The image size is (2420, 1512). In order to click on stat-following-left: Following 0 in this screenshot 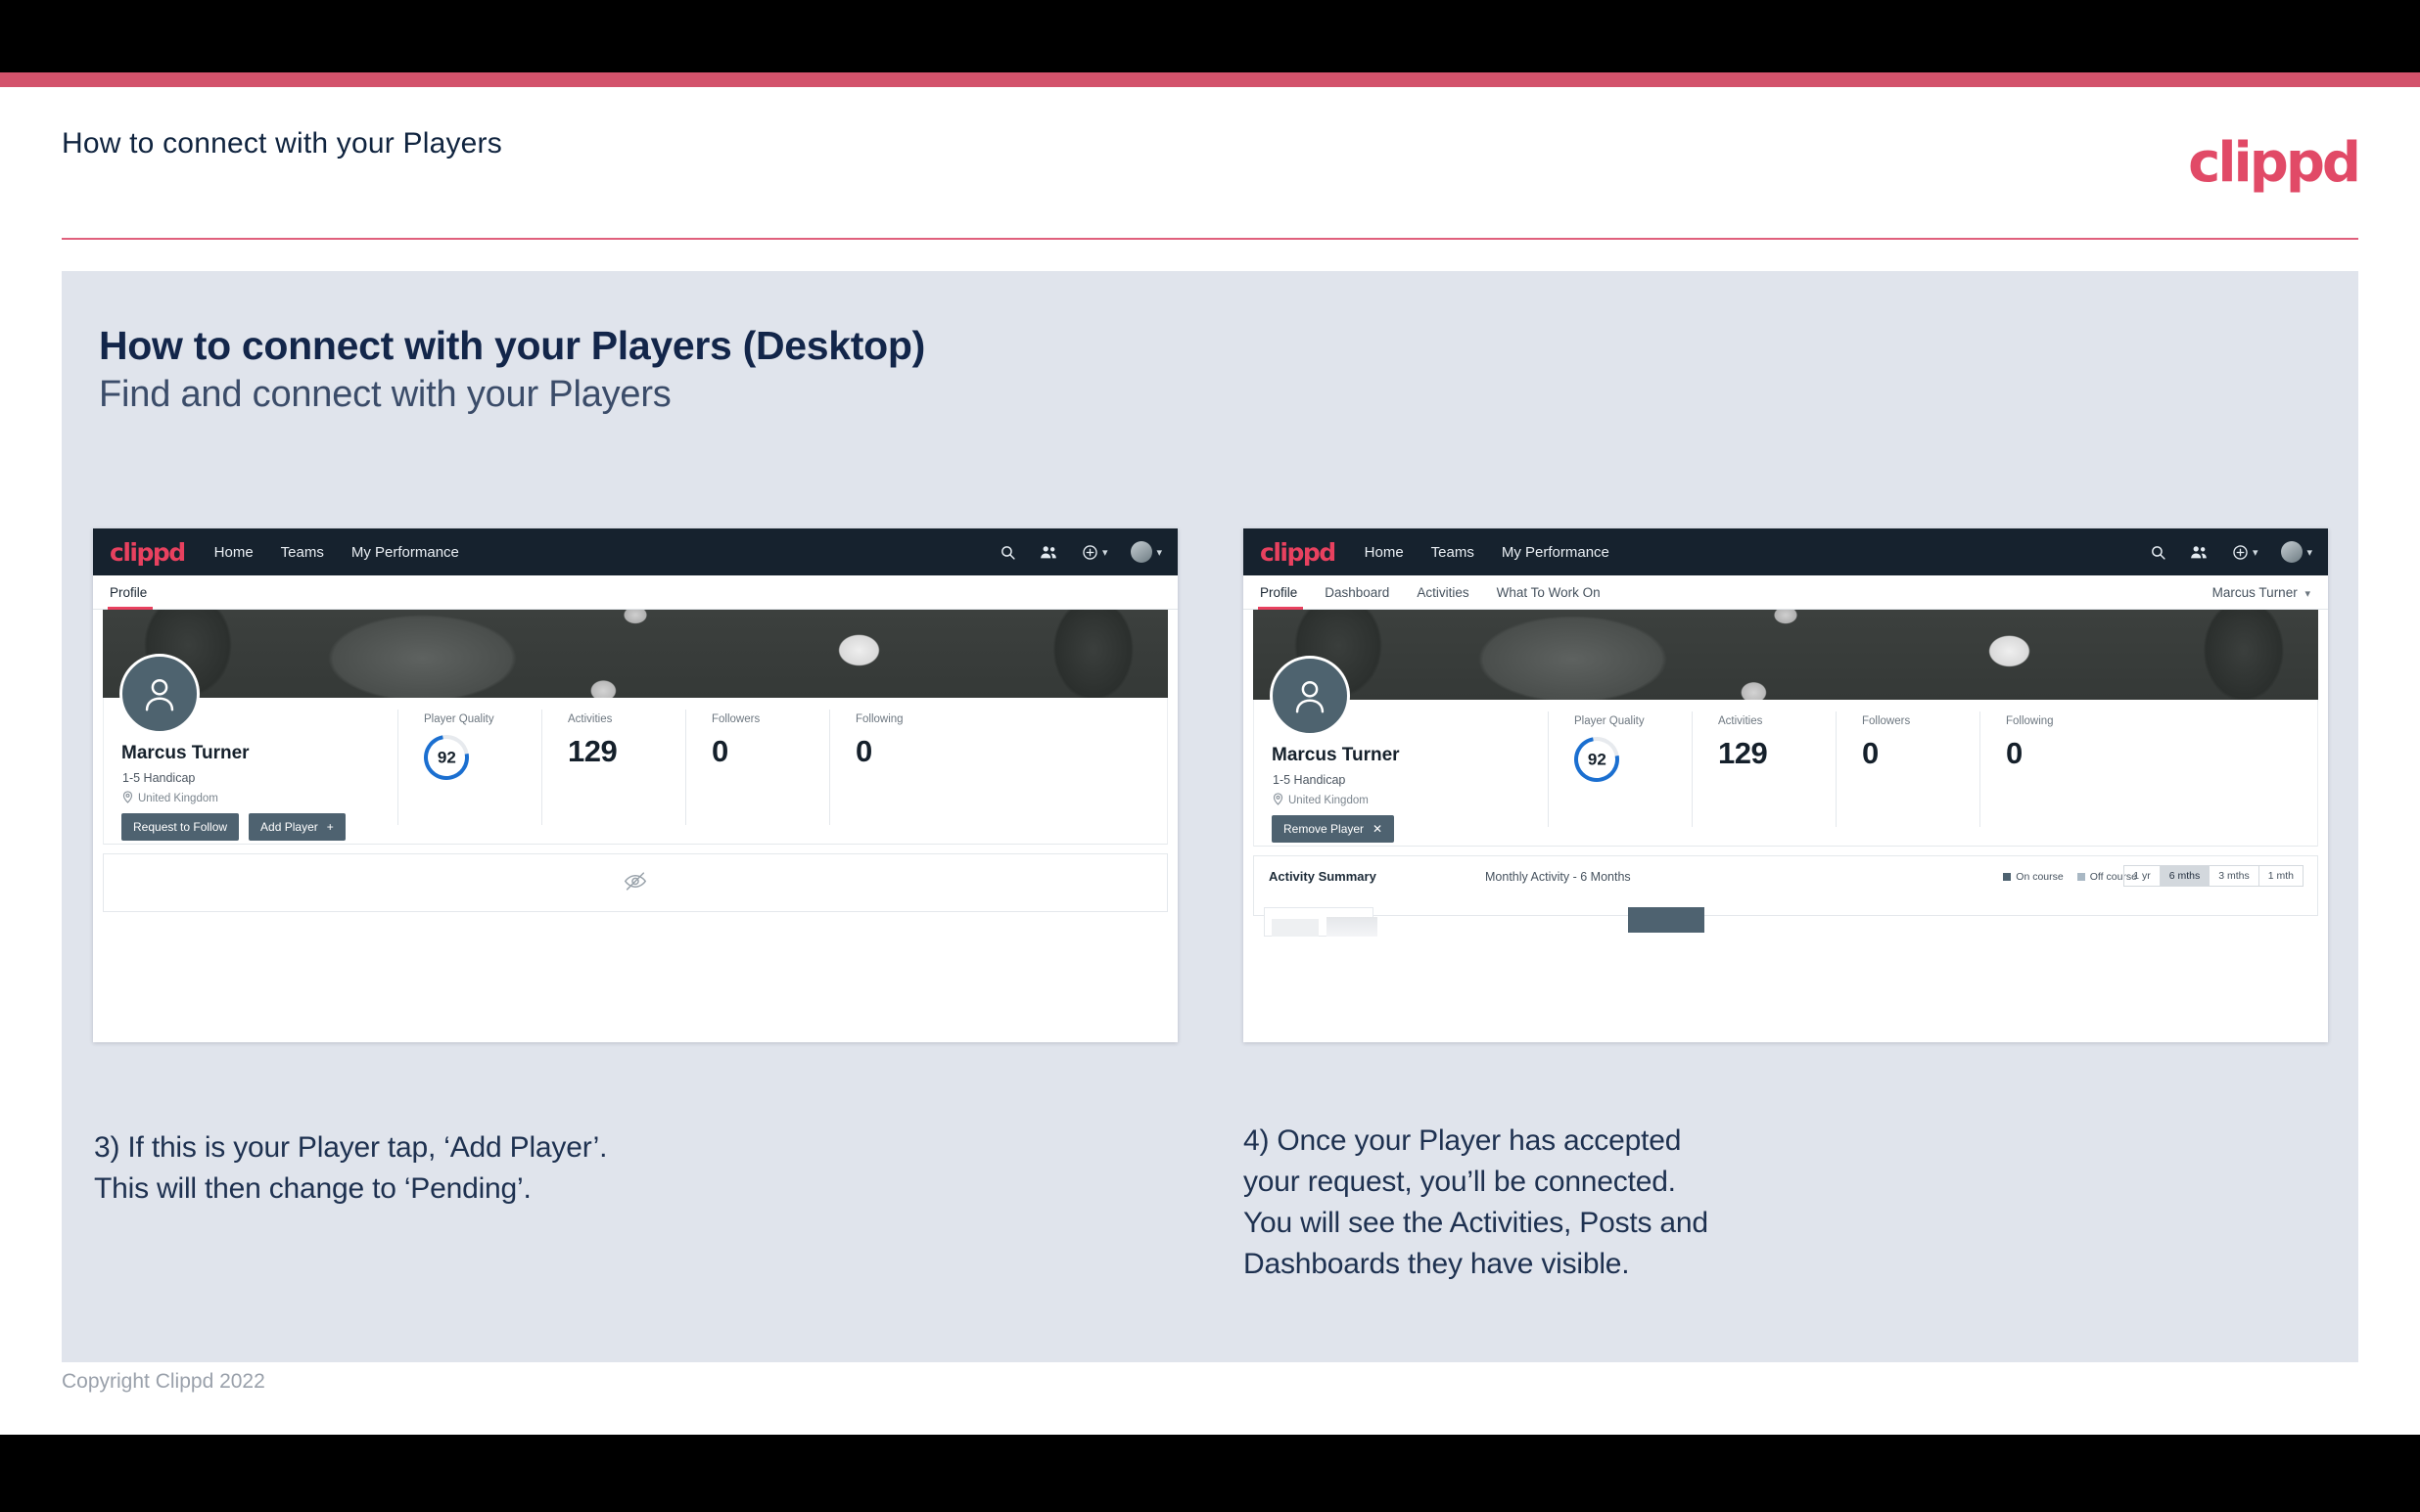, I will do `click(901, 767)`.